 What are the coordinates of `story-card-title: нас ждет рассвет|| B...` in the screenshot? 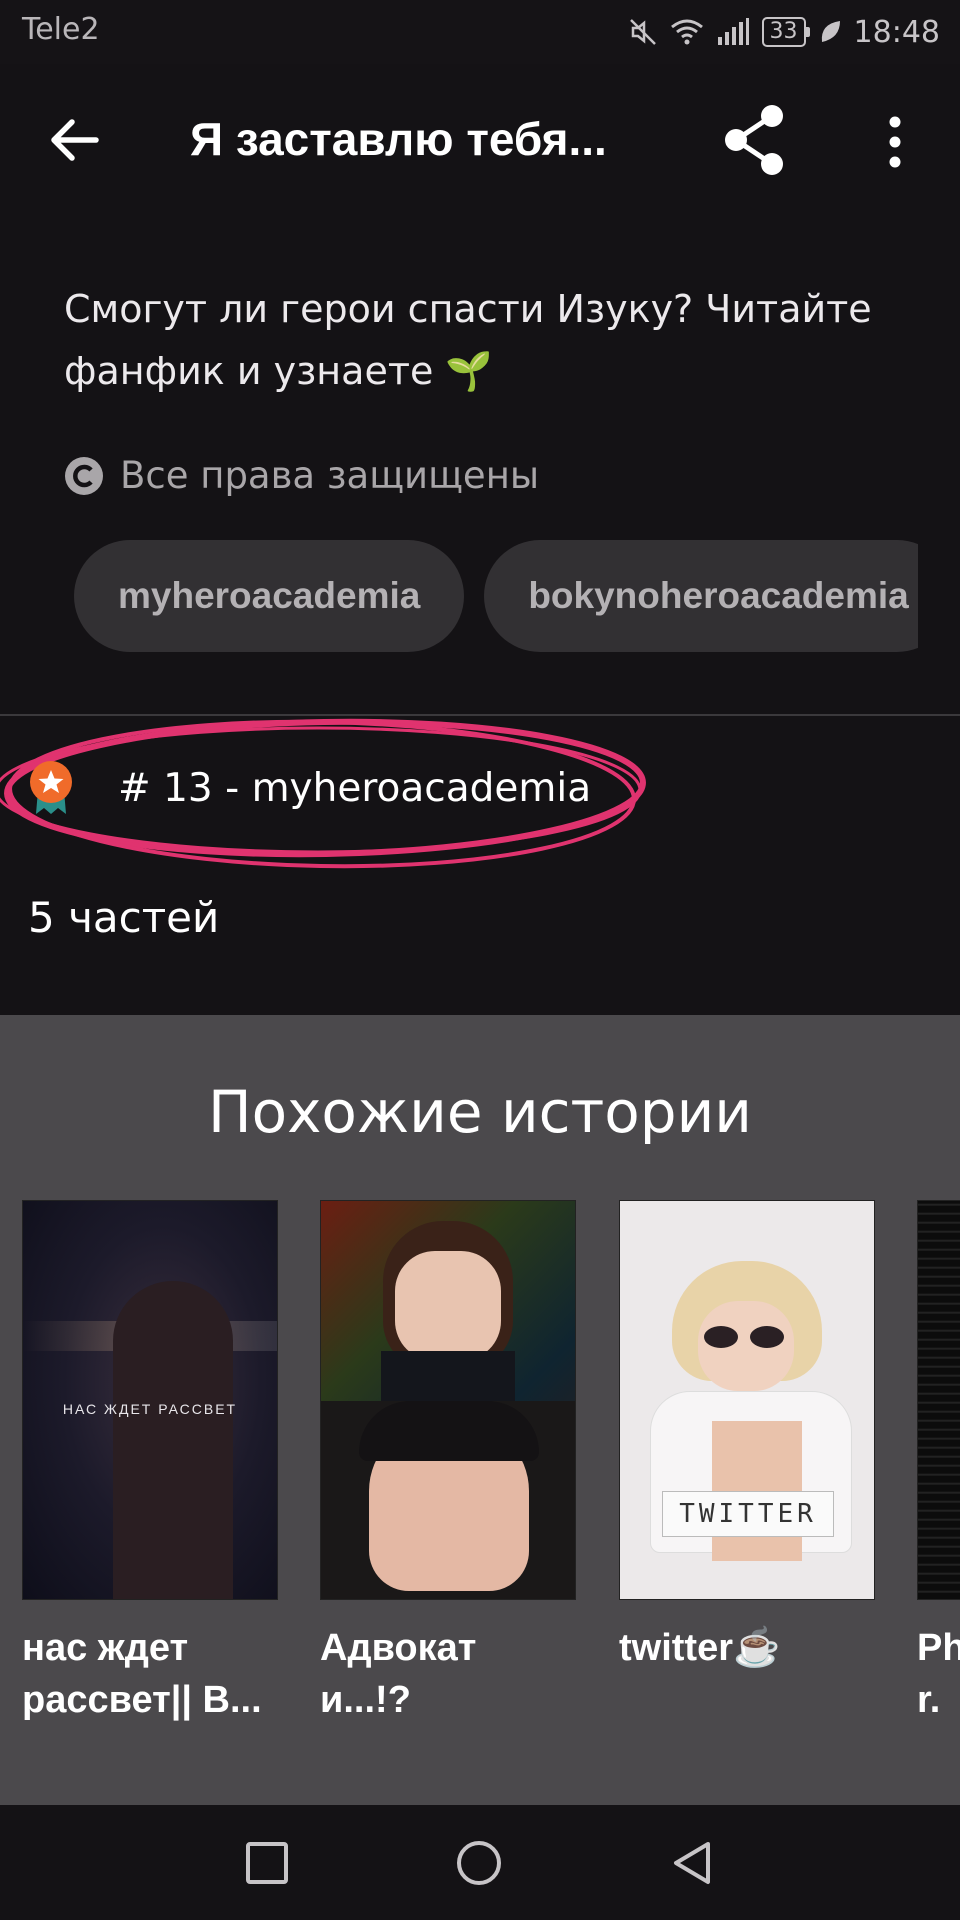 It's located at (142, 1674).